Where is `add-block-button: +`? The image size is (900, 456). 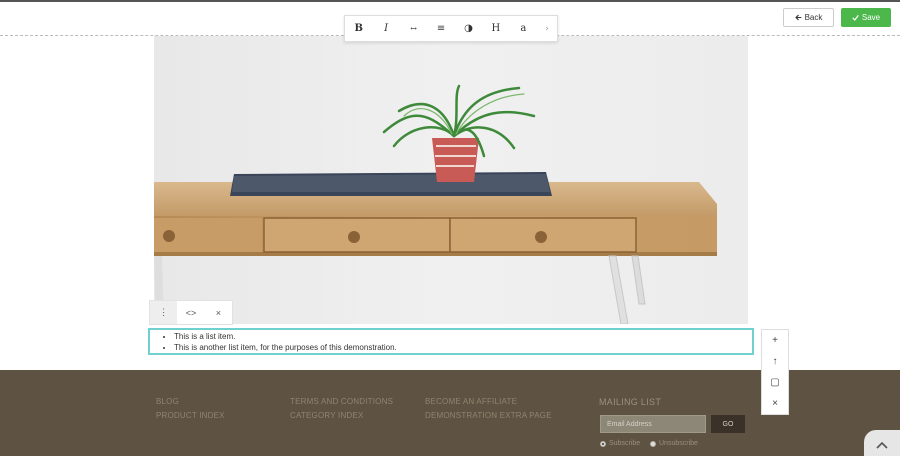
add-block-button: + is located at coordinates (775, 340).